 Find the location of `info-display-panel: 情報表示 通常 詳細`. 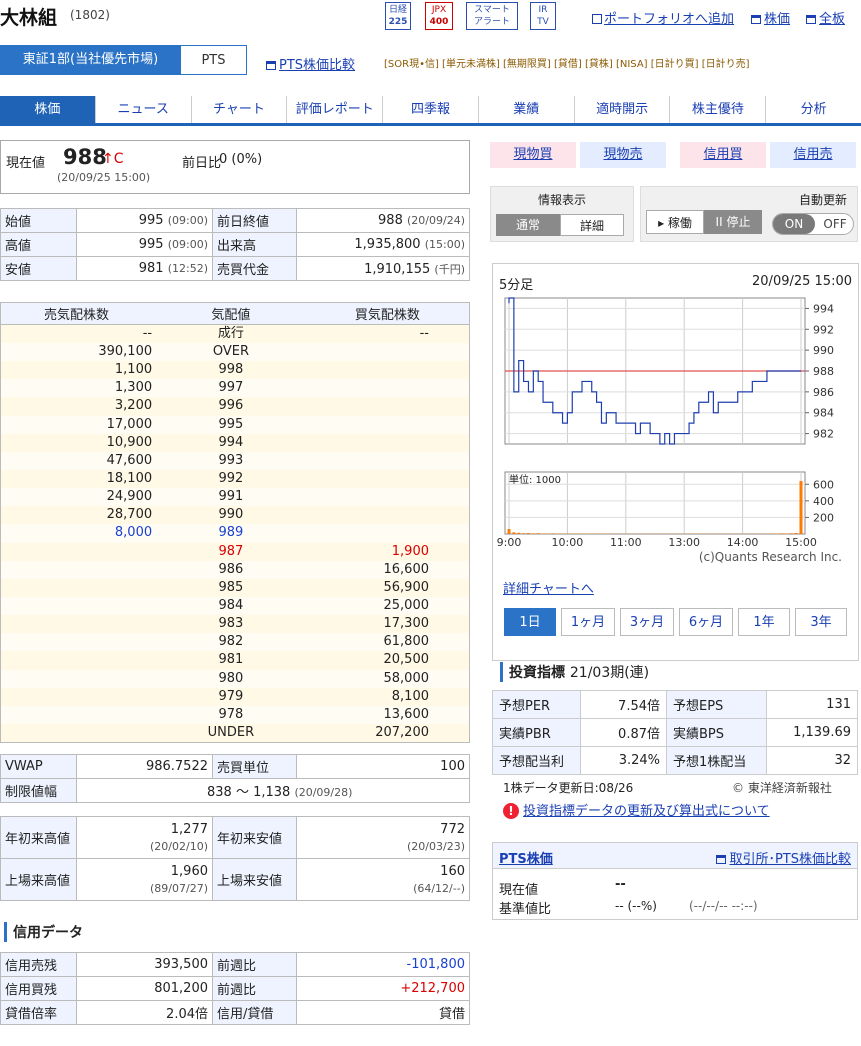

info-display-panel: 情報表示 通常 詳細 is located at coordinates (562, 214).